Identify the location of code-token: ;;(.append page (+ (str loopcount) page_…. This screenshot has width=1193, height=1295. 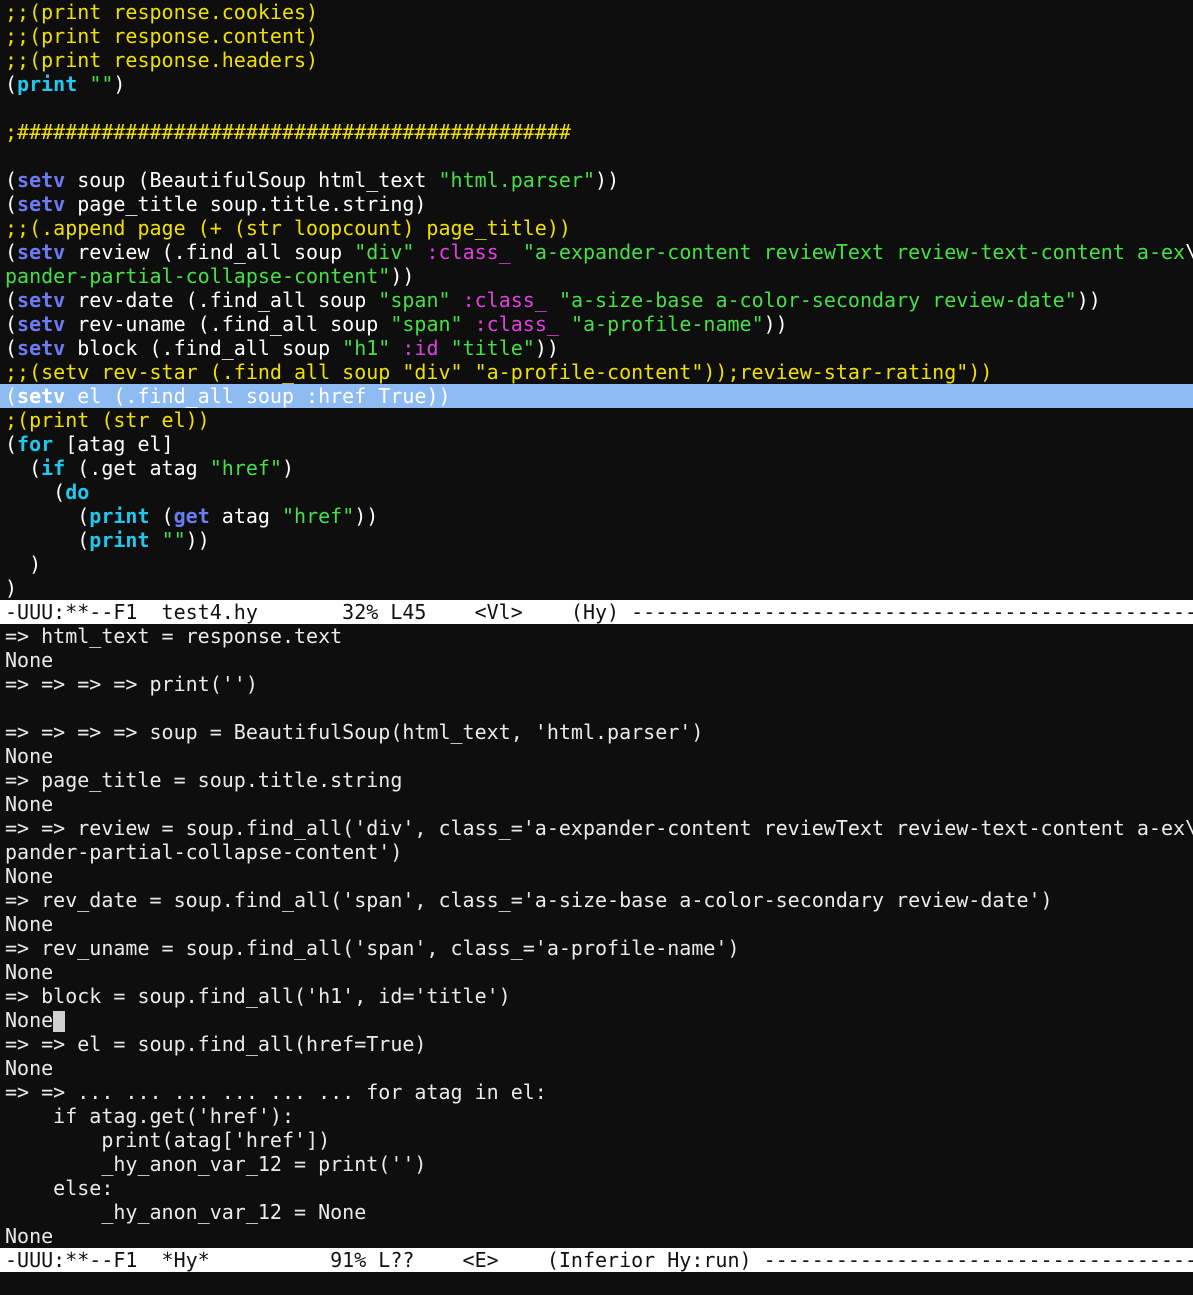
(288, 228).